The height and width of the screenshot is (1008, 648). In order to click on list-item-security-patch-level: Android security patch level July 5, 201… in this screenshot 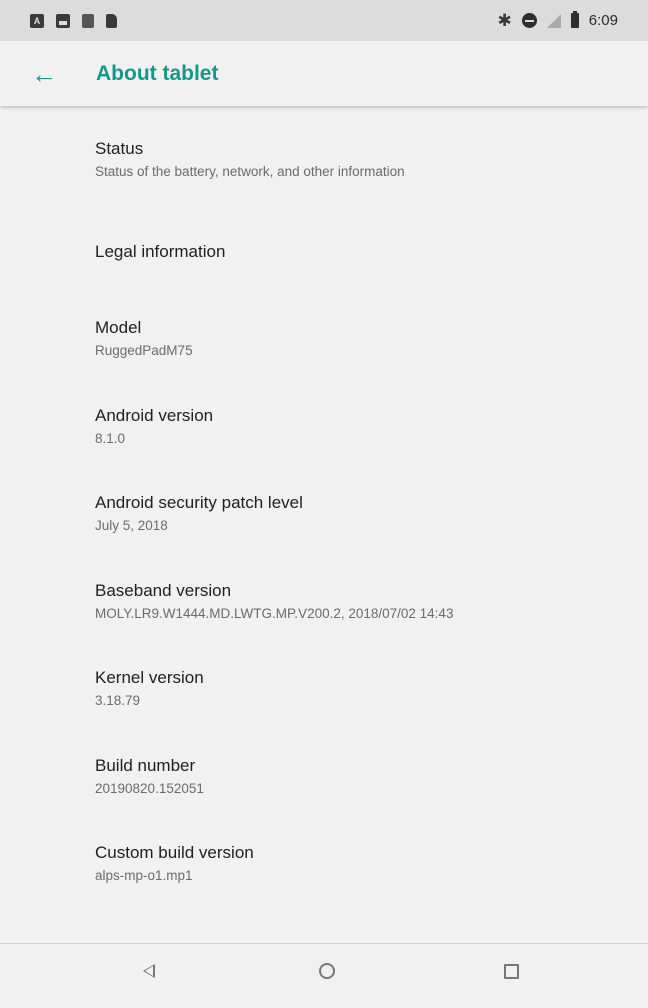, I will do `click(324, 515)`.